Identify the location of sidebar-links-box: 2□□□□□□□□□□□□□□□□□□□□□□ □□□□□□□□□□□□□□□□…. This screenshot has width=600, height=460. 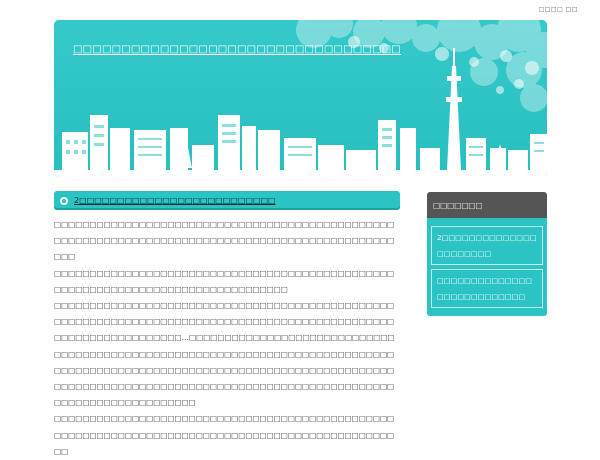
(487, 267).